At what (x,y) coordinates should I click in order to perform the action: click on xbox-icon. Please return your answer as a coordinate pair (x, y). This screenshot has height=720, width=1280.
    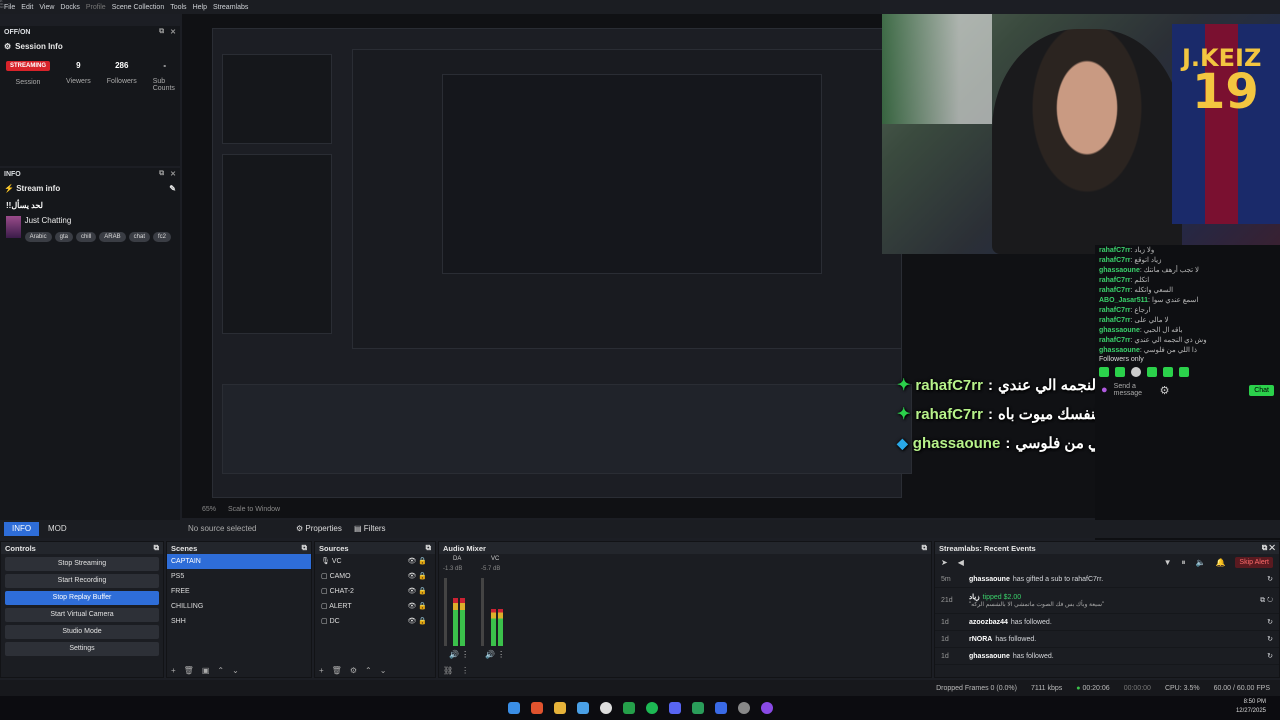
    Looking at the image, I should click on (628, 708).